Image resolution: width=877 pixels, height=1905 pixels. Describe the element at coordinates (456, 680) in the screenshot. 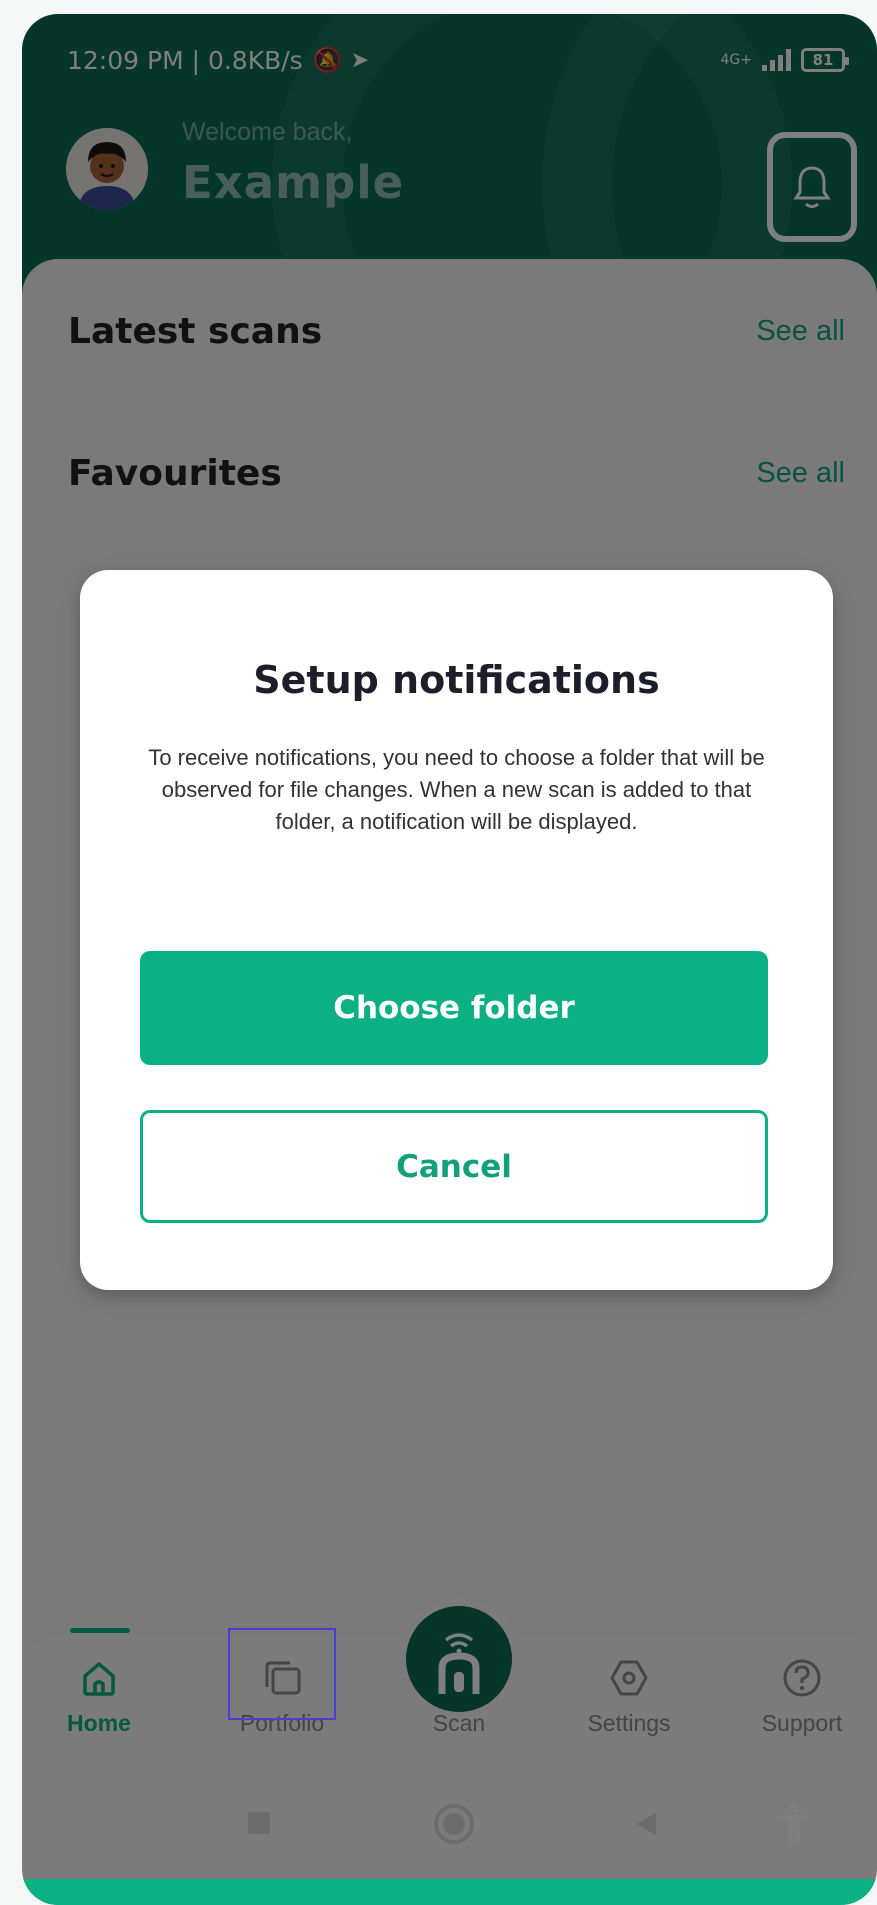

I see `dialog-title: Setup notifications` at that location.